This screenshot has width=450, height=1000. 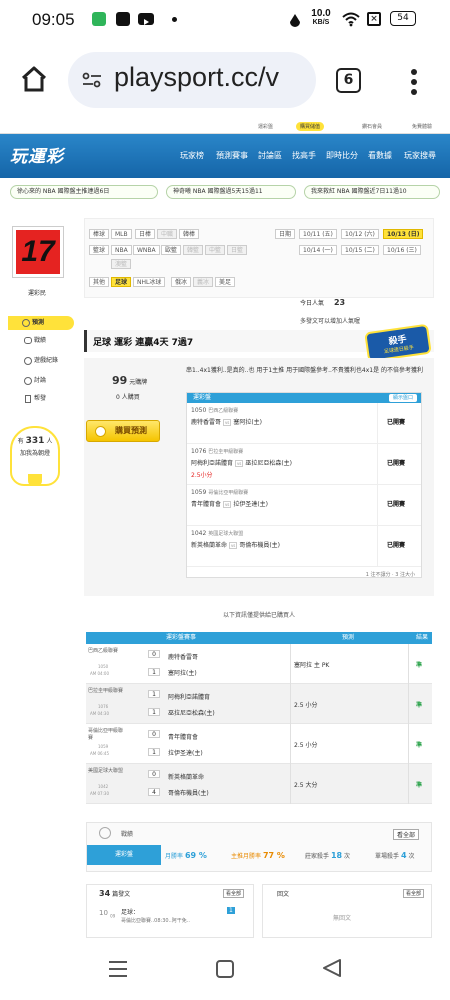 I want to click on filter-cba: 中籃, so click(x=215, y=250).